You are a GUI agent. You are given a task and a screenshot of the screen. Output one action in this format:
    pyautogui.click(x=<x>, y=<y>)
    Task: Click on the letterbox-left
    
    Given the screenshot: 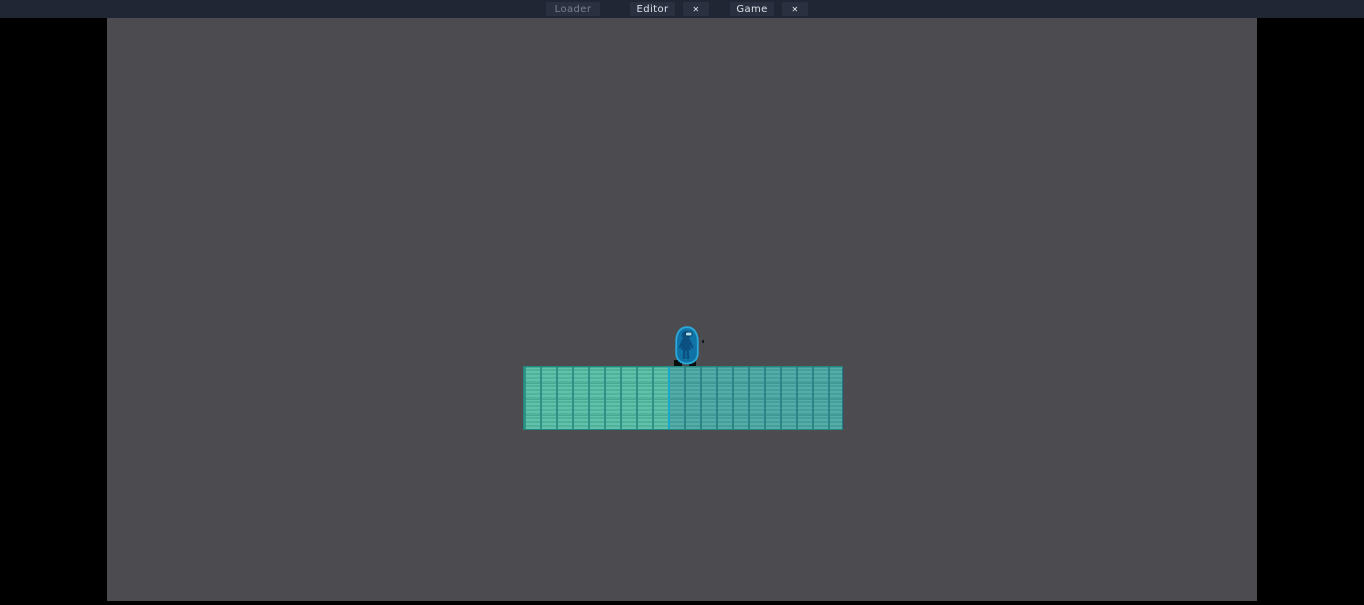 What is the action you would take?
    pyautogui.click(x=53, y=311)
    